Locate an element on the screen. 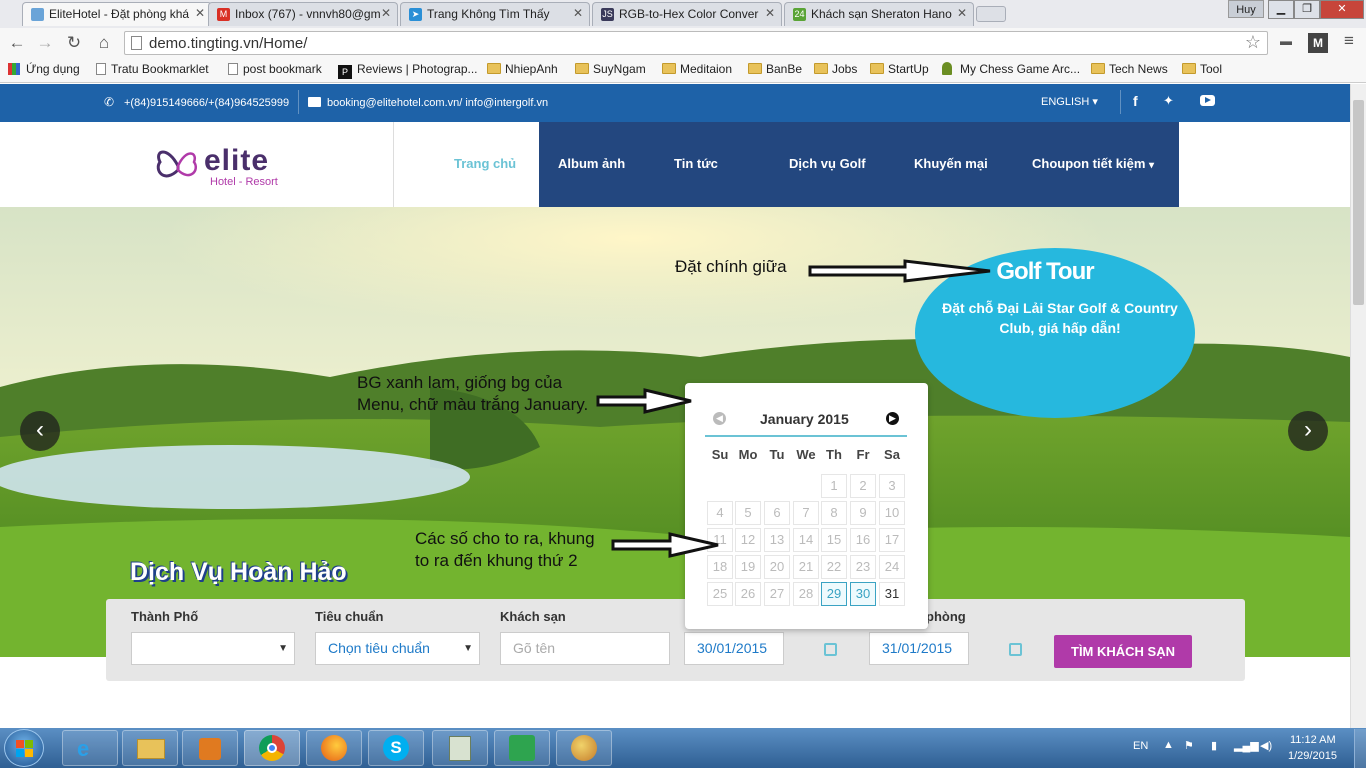 This screenshot has height=768, width=1366. visual-studio-icon is located at coordinates (522, 748).